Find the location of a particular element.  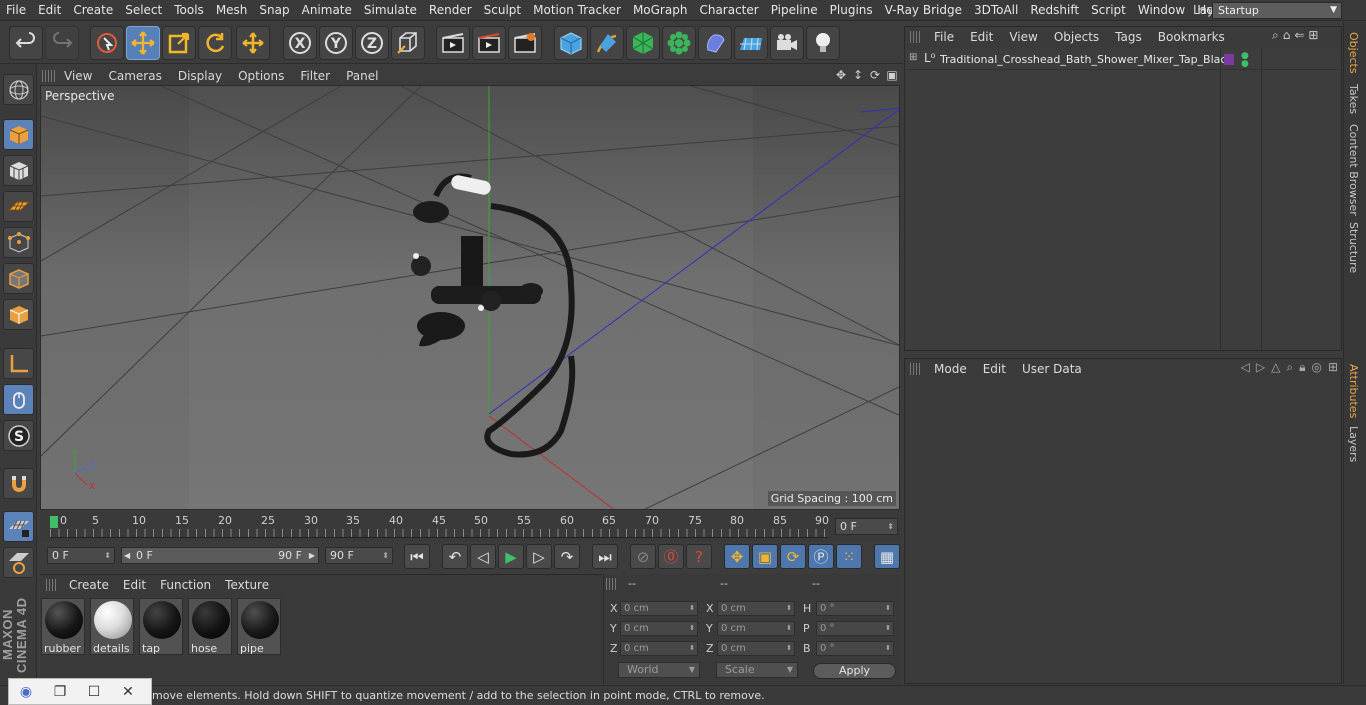

model-mode-button is located at coordinates (18, 134).